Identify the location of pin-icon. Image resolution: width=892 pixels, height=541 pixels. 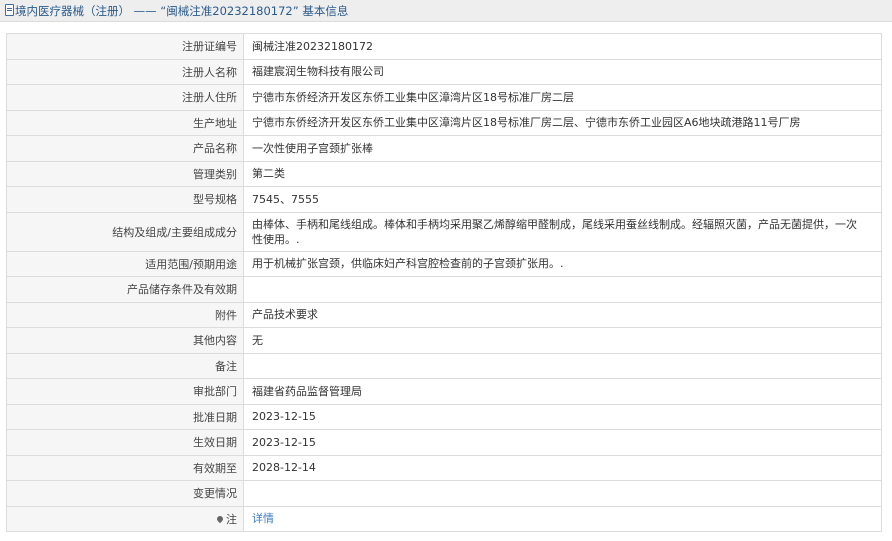
(220, 518).